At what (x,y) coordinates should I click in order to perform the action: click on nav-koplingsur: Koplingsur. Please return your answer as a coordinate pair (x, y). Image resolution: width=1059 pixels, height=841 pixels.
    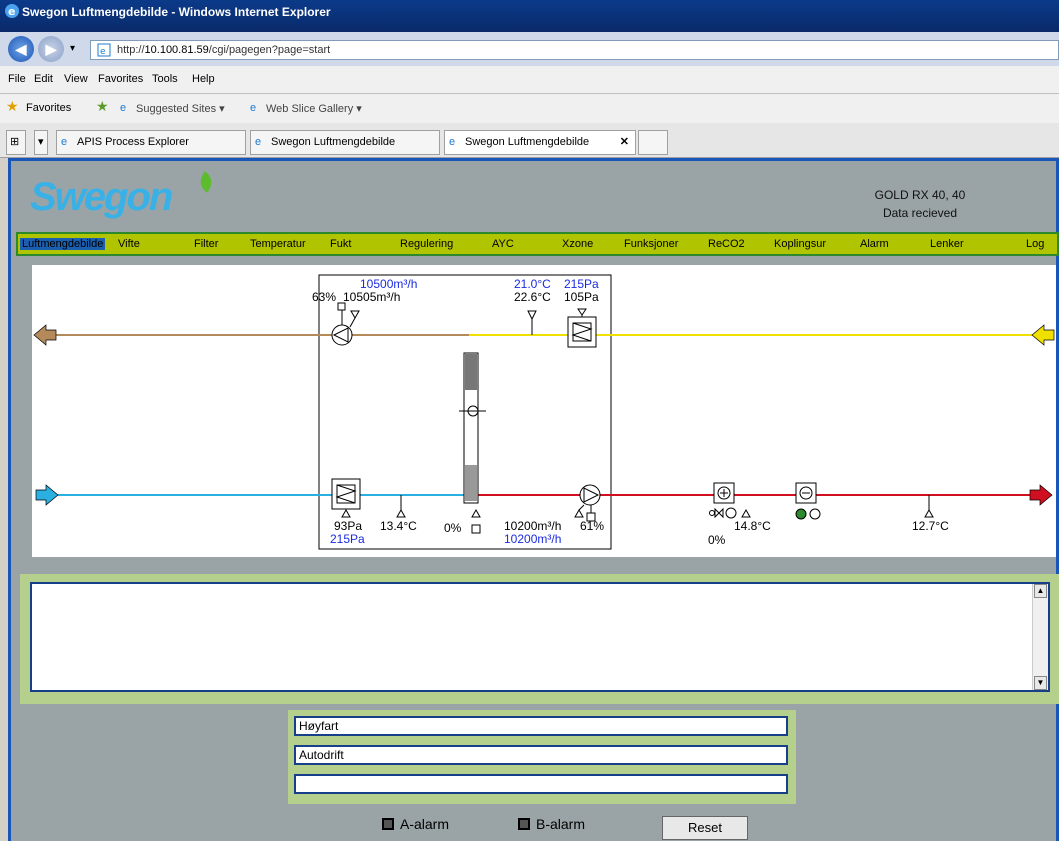
    Looking at the image, I should click on (800, 244).